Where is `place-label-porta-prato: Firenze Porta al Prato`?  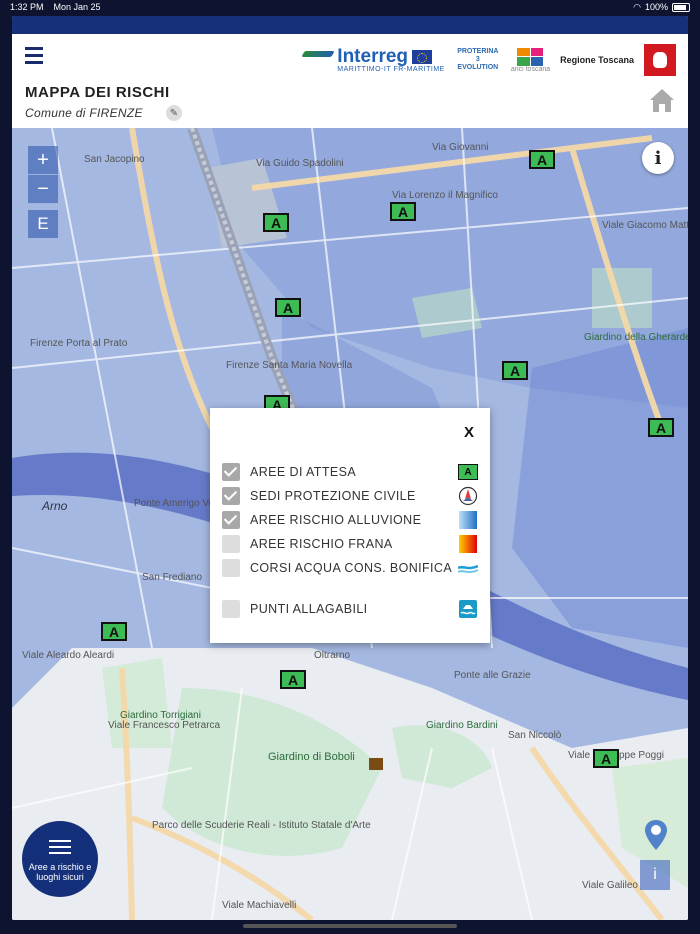
place-label-porta-prato: Firenze Porta al Prato is located at coordinates (79, 343).